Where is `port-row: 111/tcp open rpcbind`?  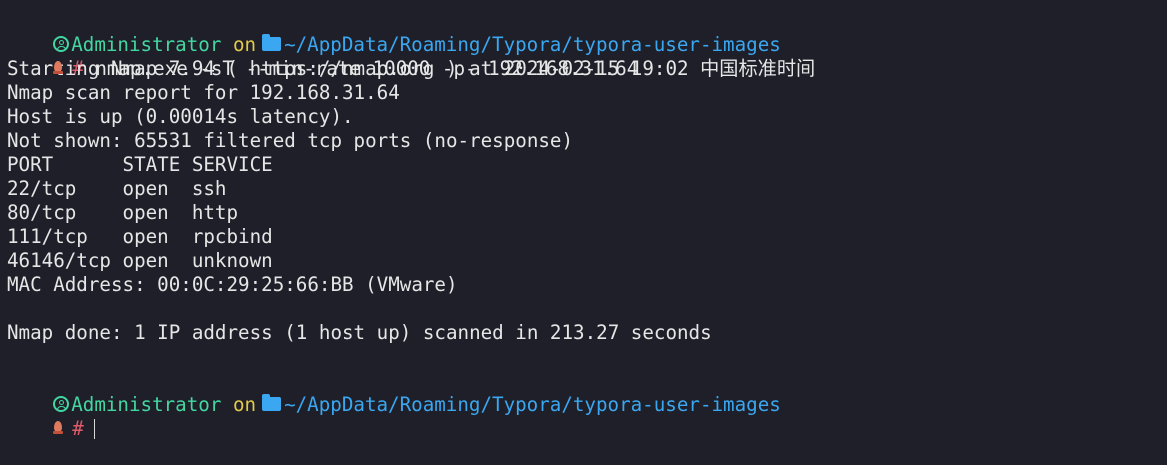 port-row: 111/tcp open rpcbind is located at coordinates (140, 236).